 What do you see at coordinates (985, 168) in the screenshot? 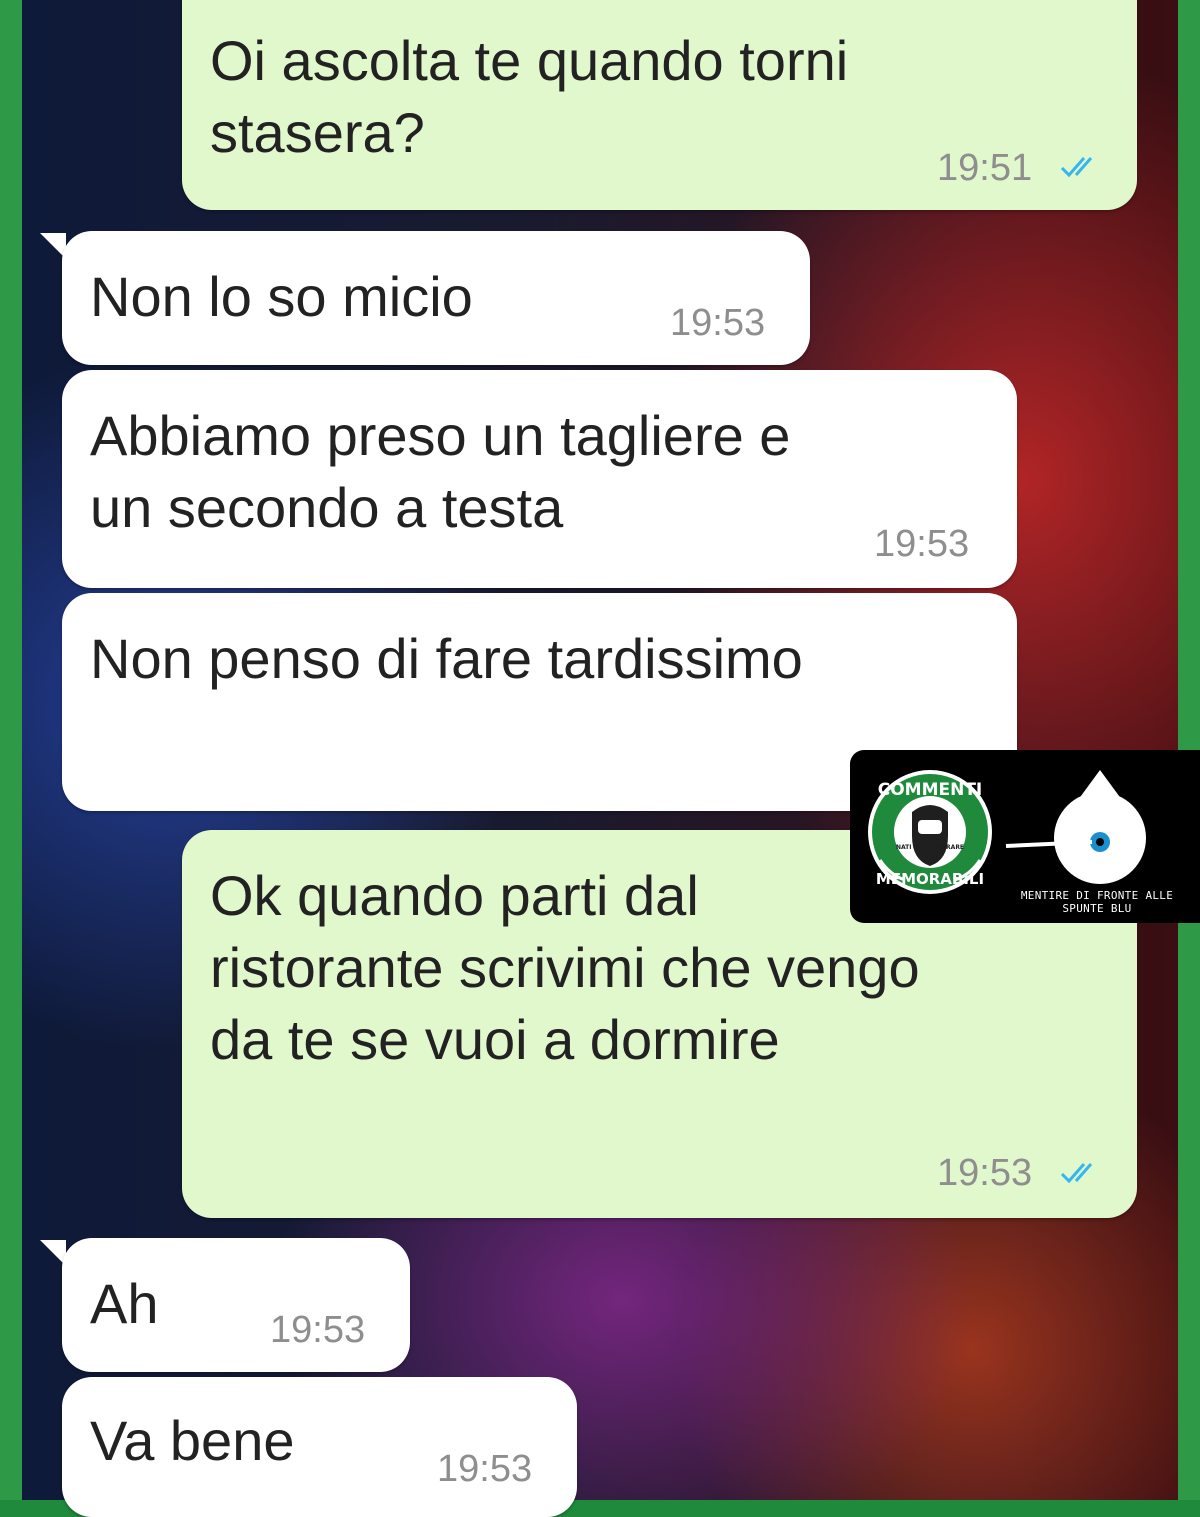
I see `message-time: 19:51` at bounding box center [985, 168].